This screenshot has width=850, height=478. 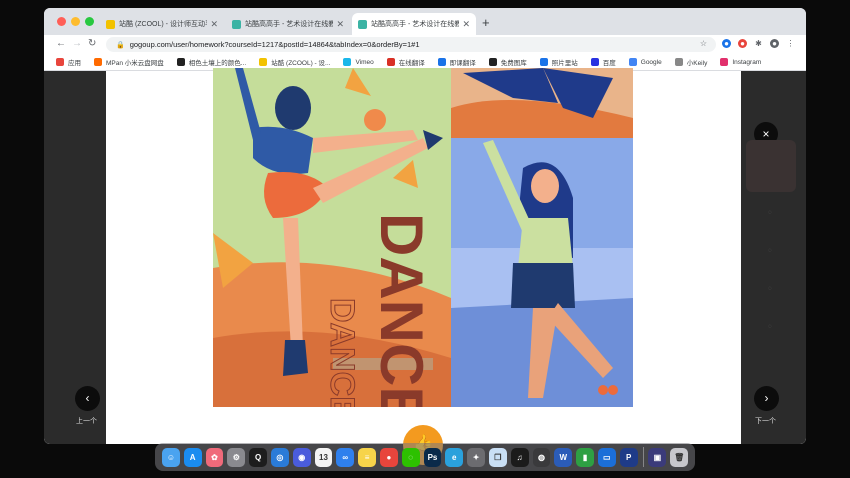 I want to click on next-label: 下一个, so click(x=765, y=421).